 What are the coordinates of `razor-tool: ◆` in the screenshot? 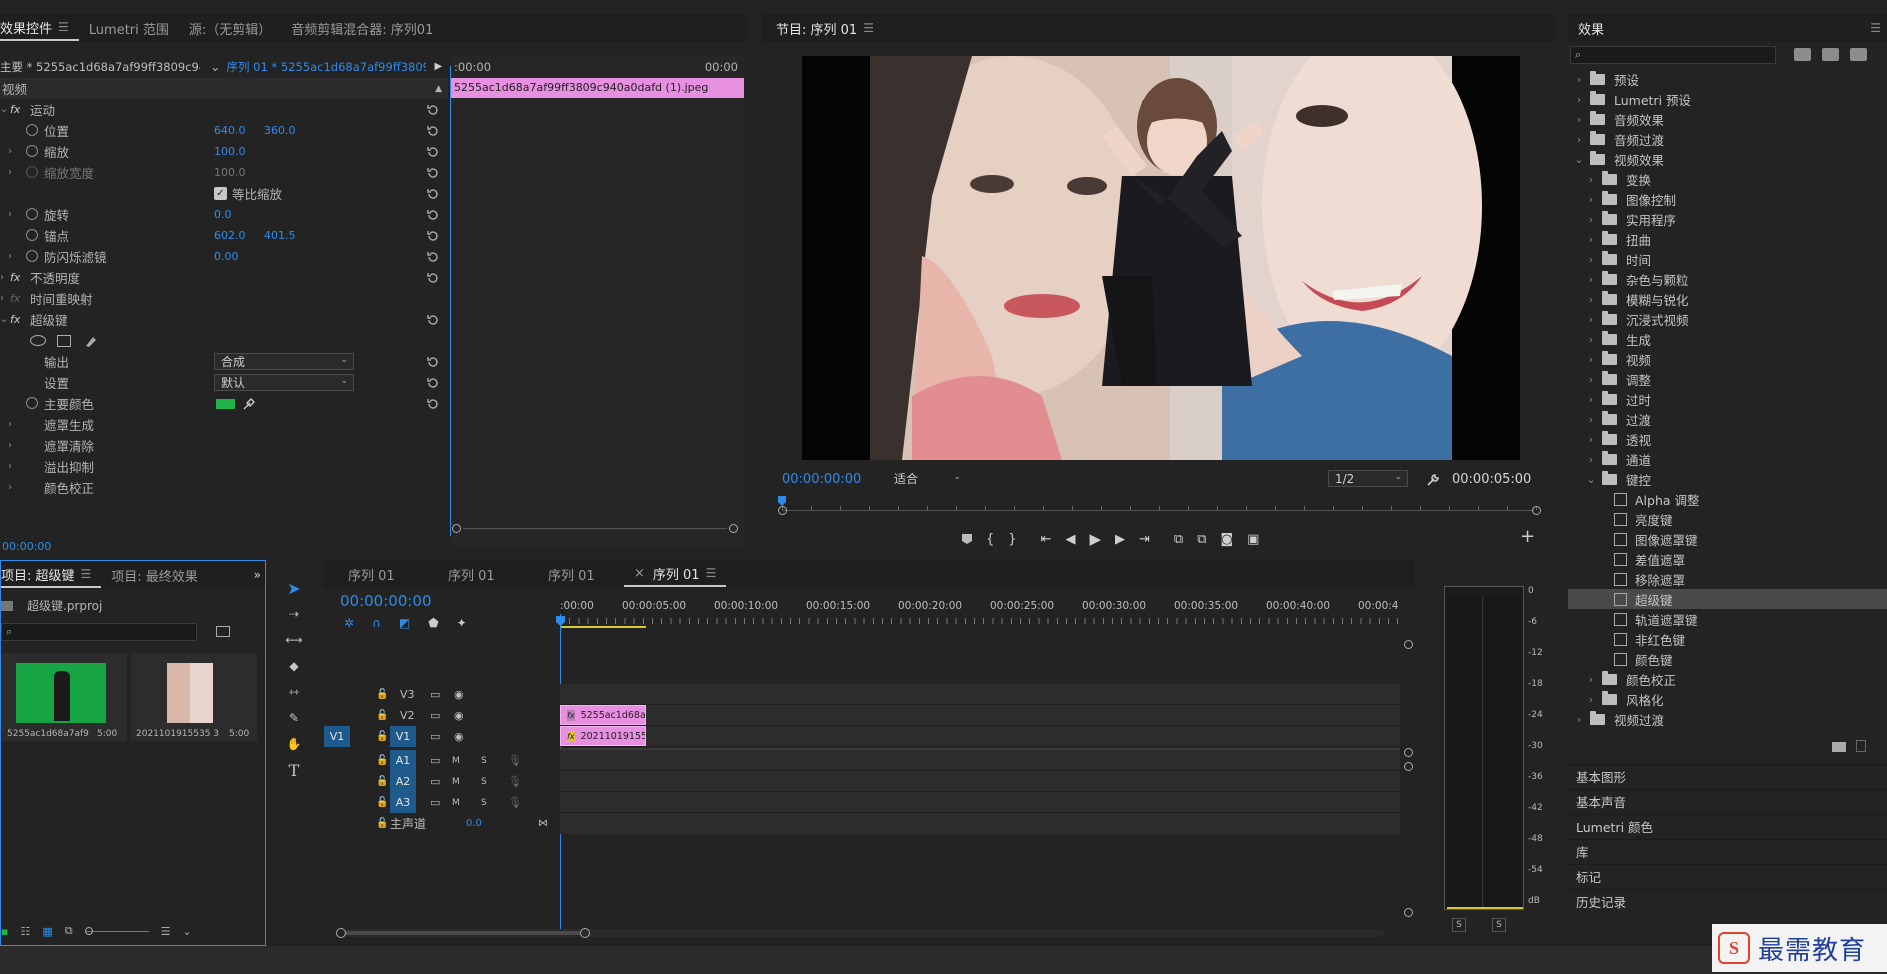 It's located at (294, 666).